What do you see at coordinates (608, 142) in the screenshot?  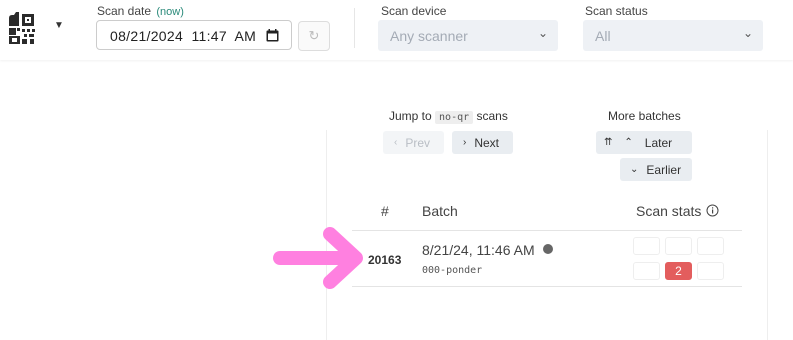 I see `double-chevron-up-icon: ⇈` at bounding box center [608, 142].